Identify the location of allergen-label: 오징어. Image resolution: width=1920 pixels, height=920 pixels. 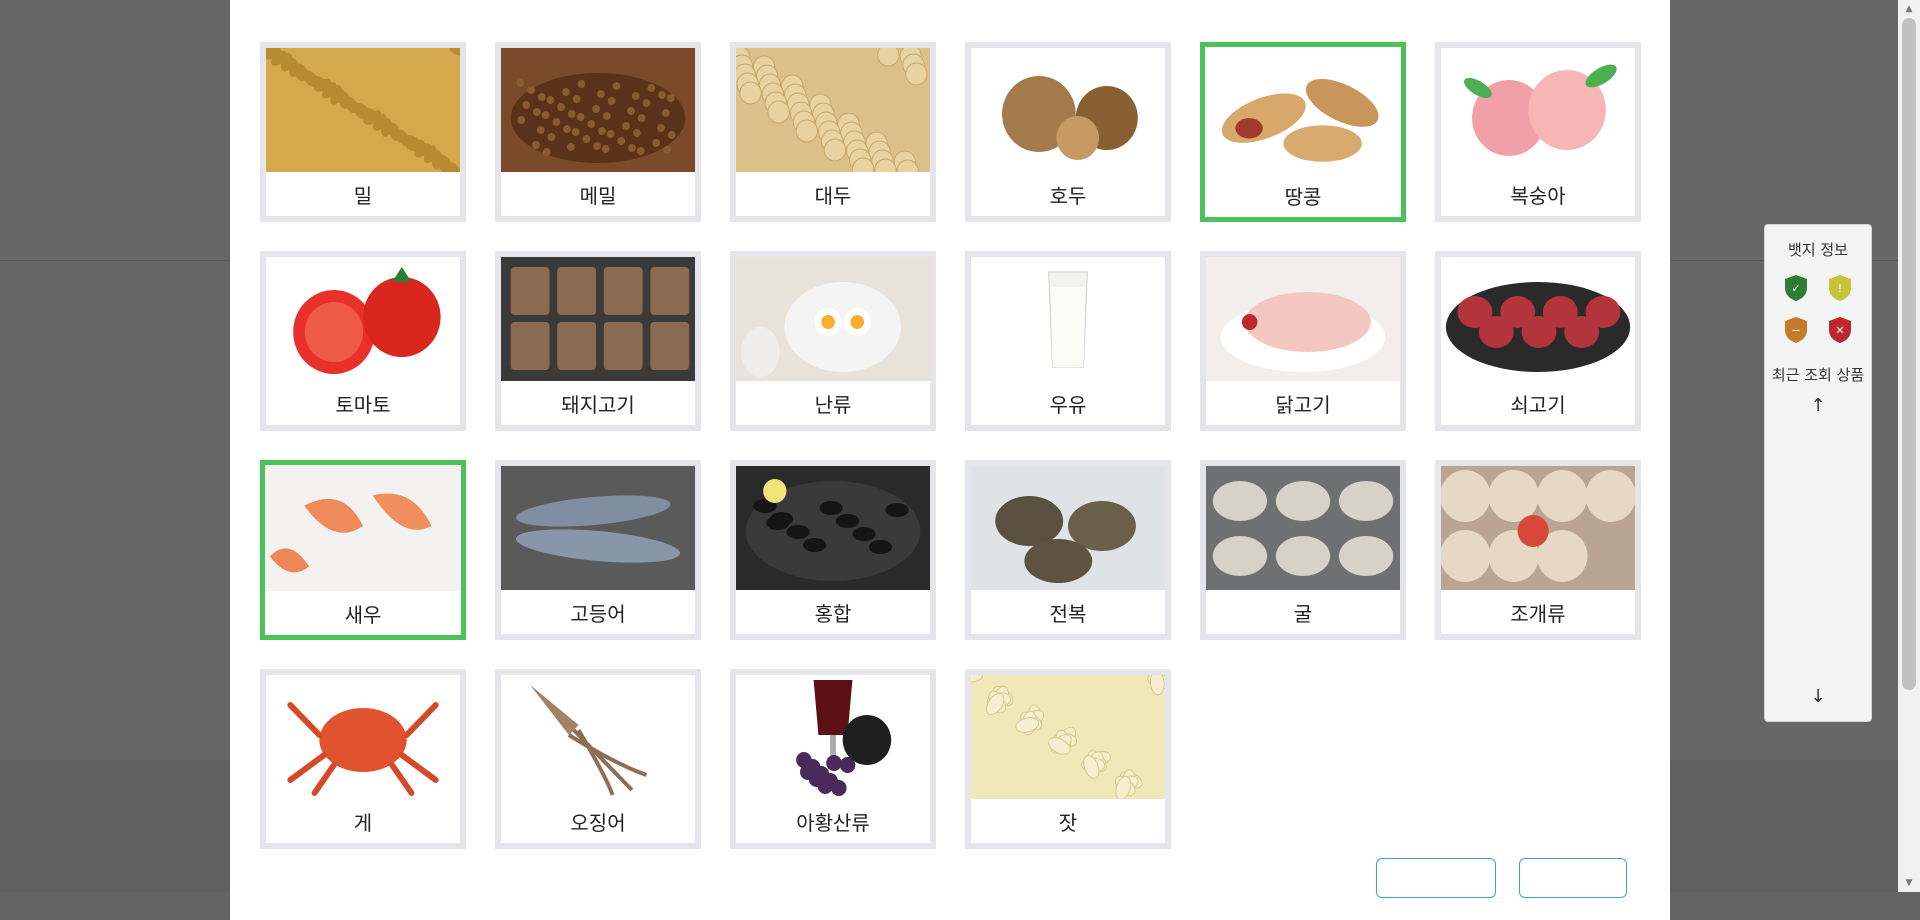
(598, 822).